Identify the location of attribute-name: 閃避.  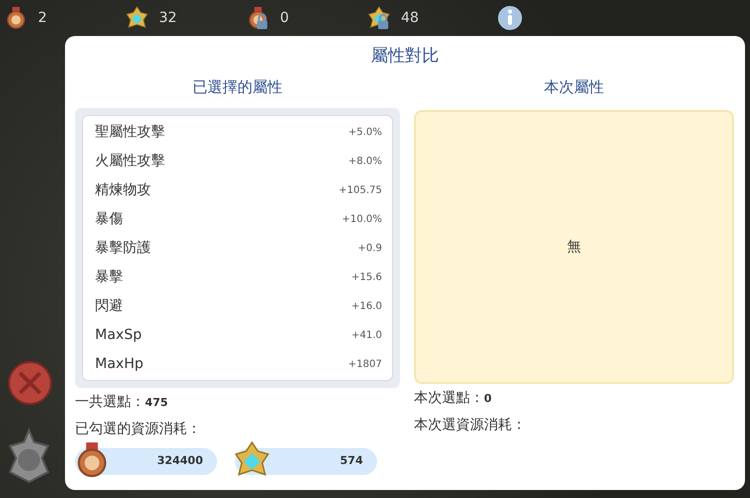
(109, 306).